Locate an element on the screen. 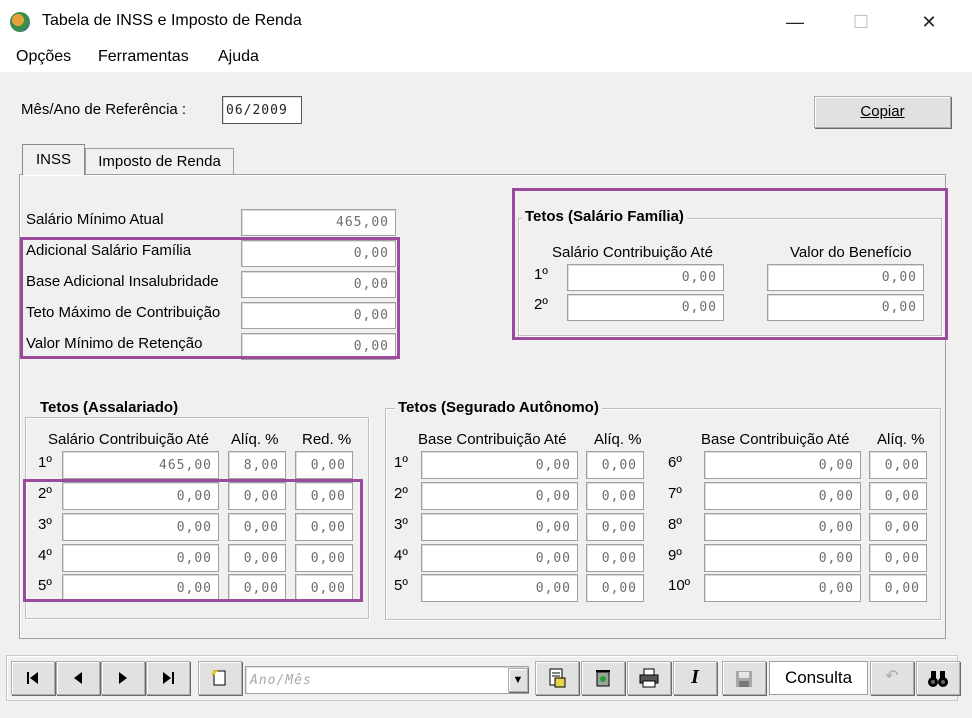 The height and width of the screenshot is (718, 972). assalariado-salario-field: 465,00 is located at coordinates (140, 465).